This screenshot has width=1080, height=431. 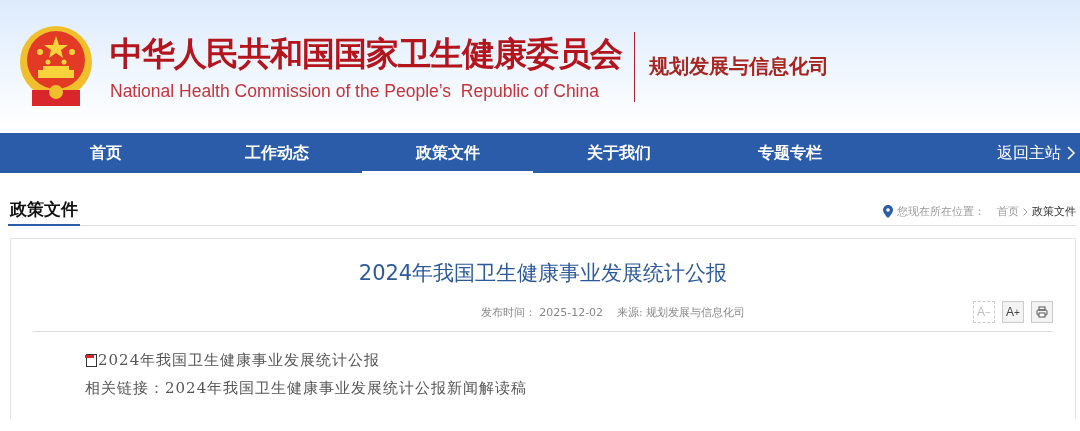 I want to click on publish-date: 发布时间： 2025-12-02, so click(x=542, y=312).